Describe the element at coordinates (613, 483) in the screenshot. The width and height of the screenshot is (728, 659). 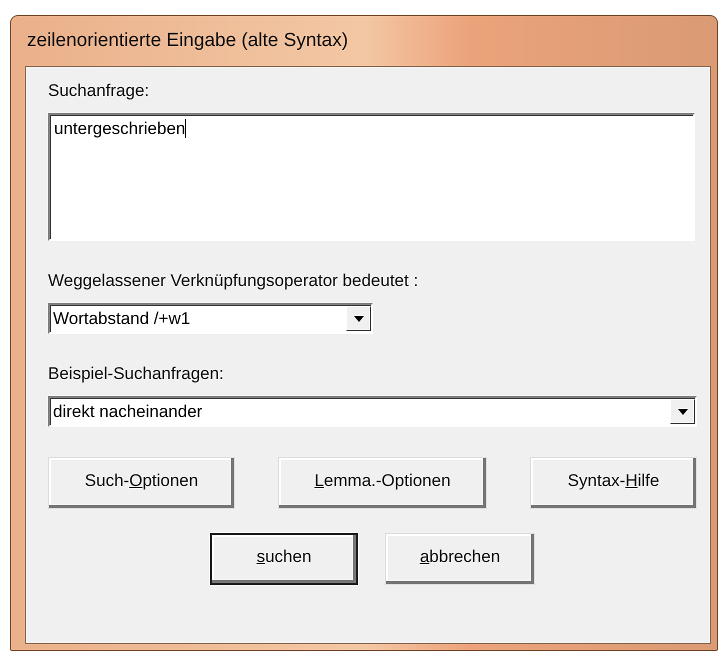
I see `option-button: Syntax-Hilfe` at that location.